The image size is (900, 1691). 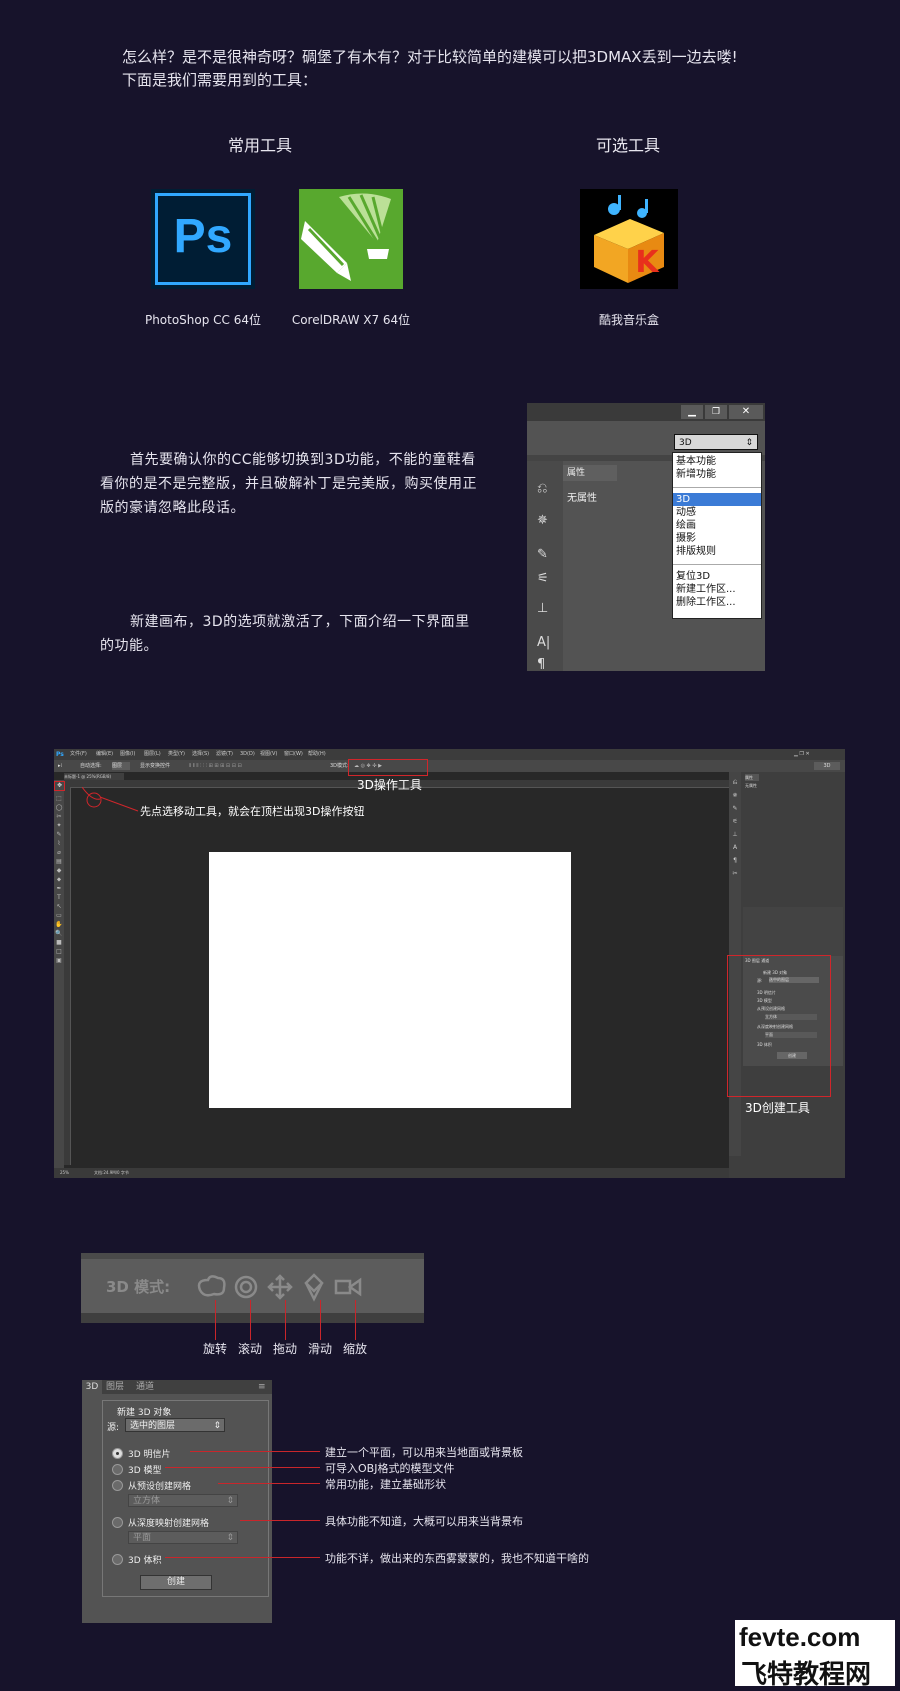 I want to click on radio-preset, so click(x=117, y=1485).